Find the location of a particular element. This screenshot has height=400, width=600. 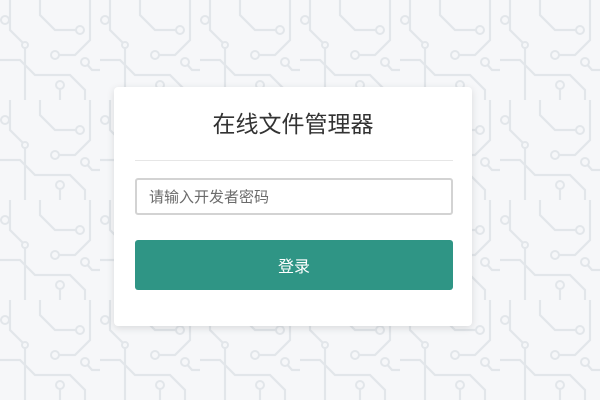

login-button: 登录 is located at coordinates (294, 265).